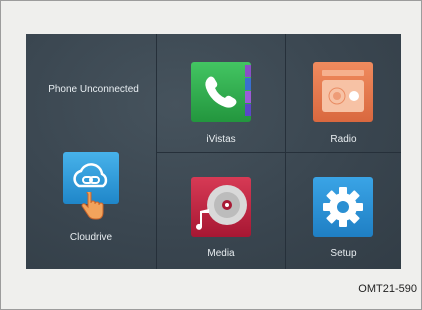  What do you see at coordinates (343, 207) in the screenshot?
I see `gear-icon` at bounding box center [343, 207].